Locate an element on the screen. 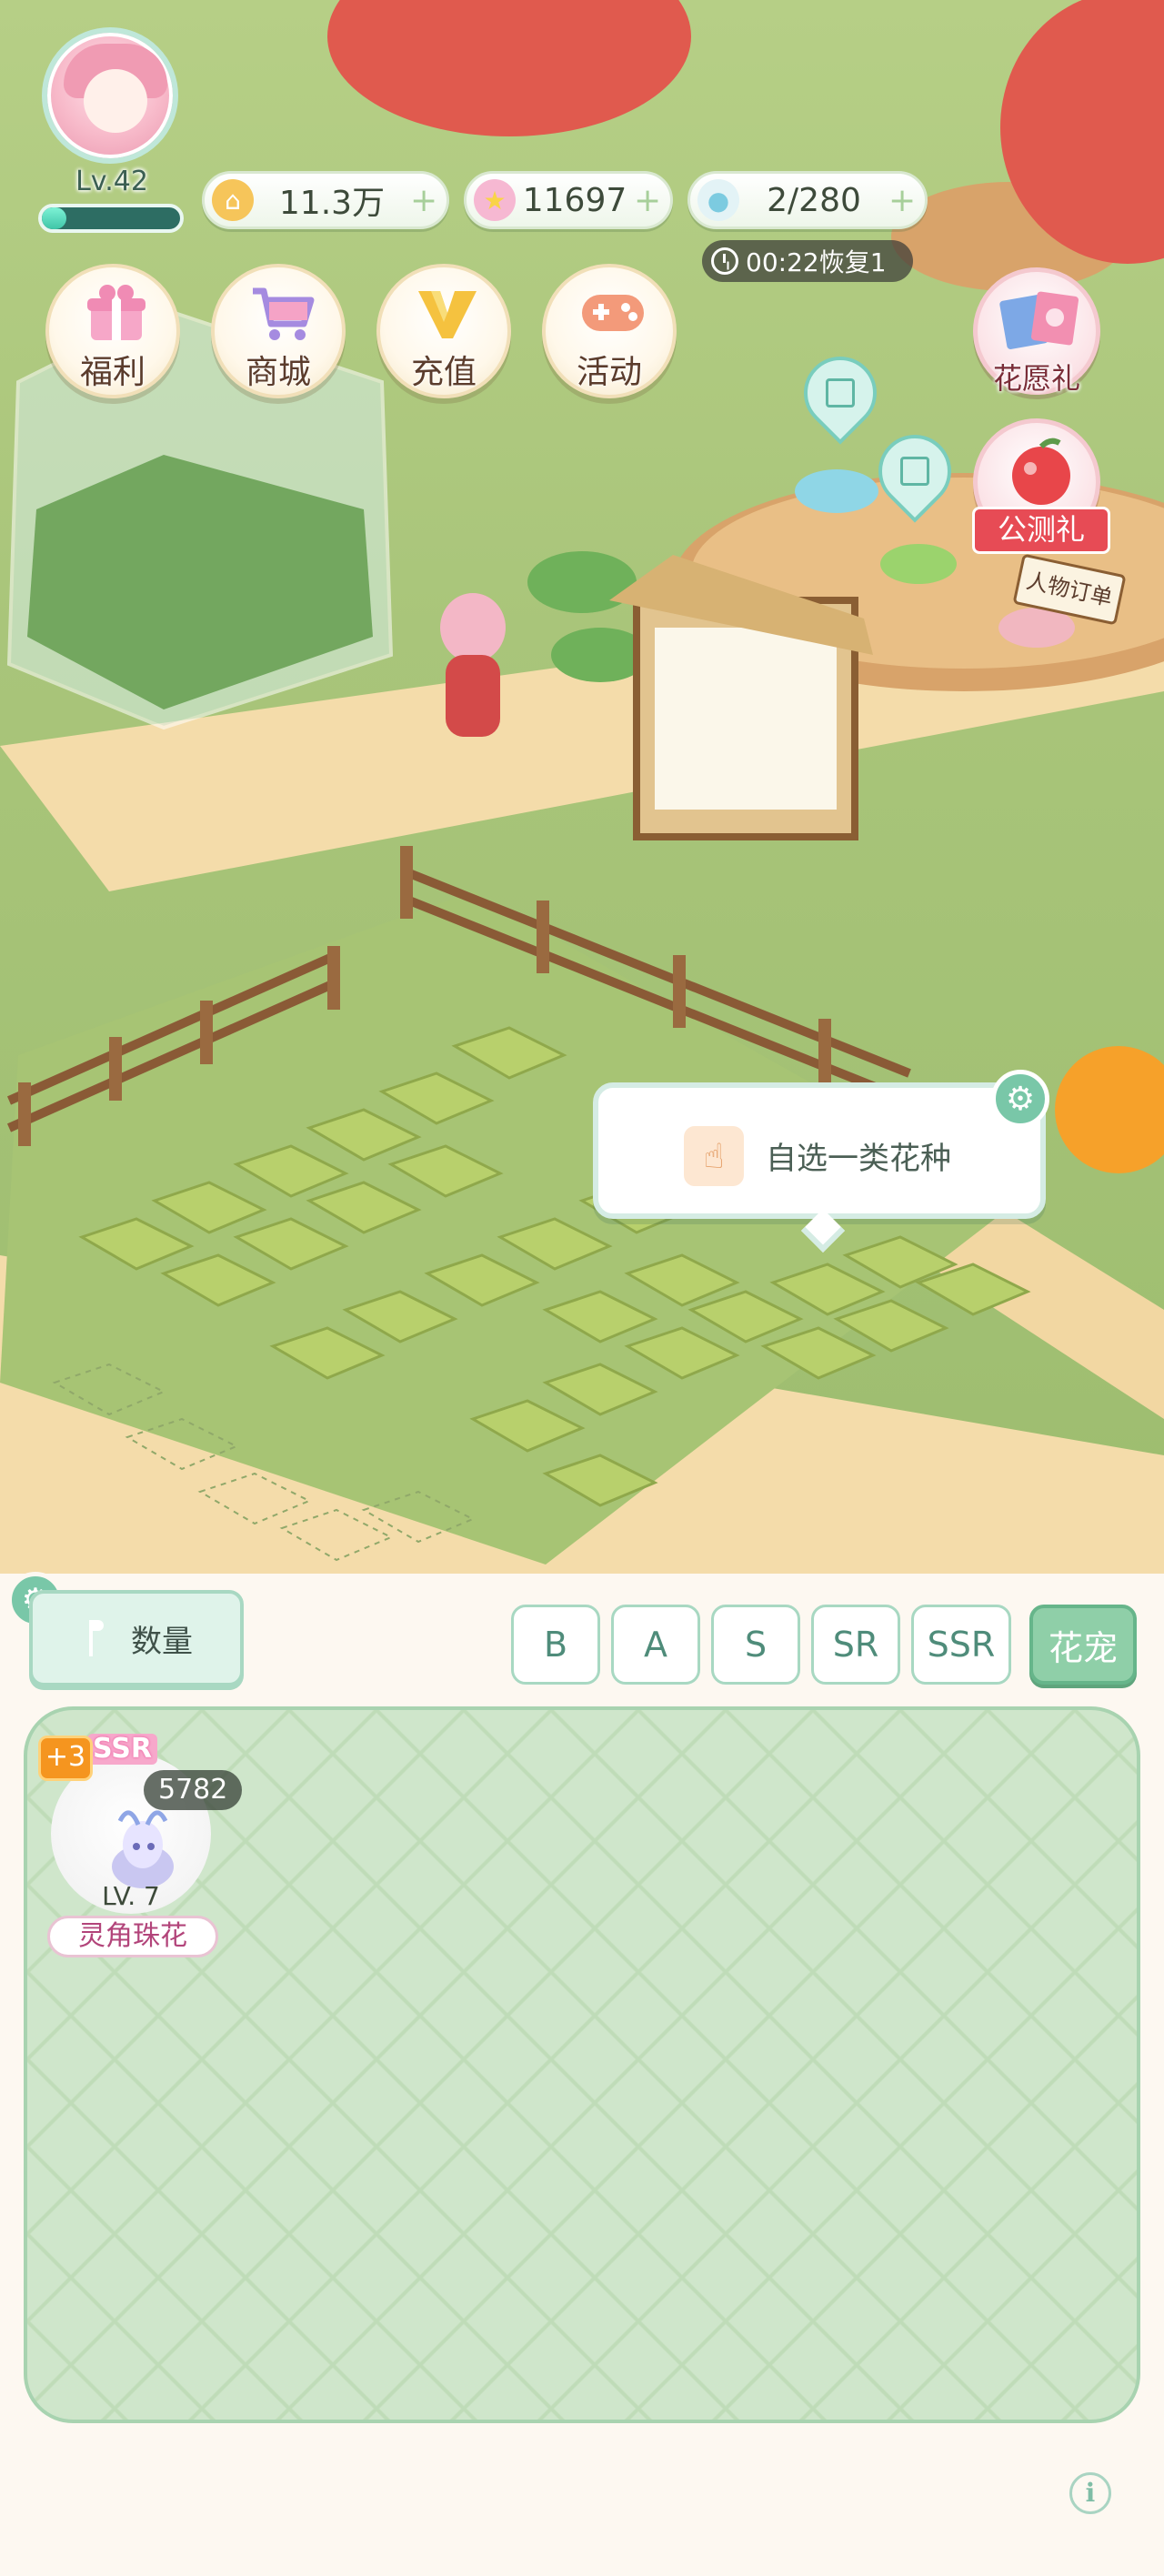 The image size is (1164, 2576). exp-bar is located at coordinates (111, 218).